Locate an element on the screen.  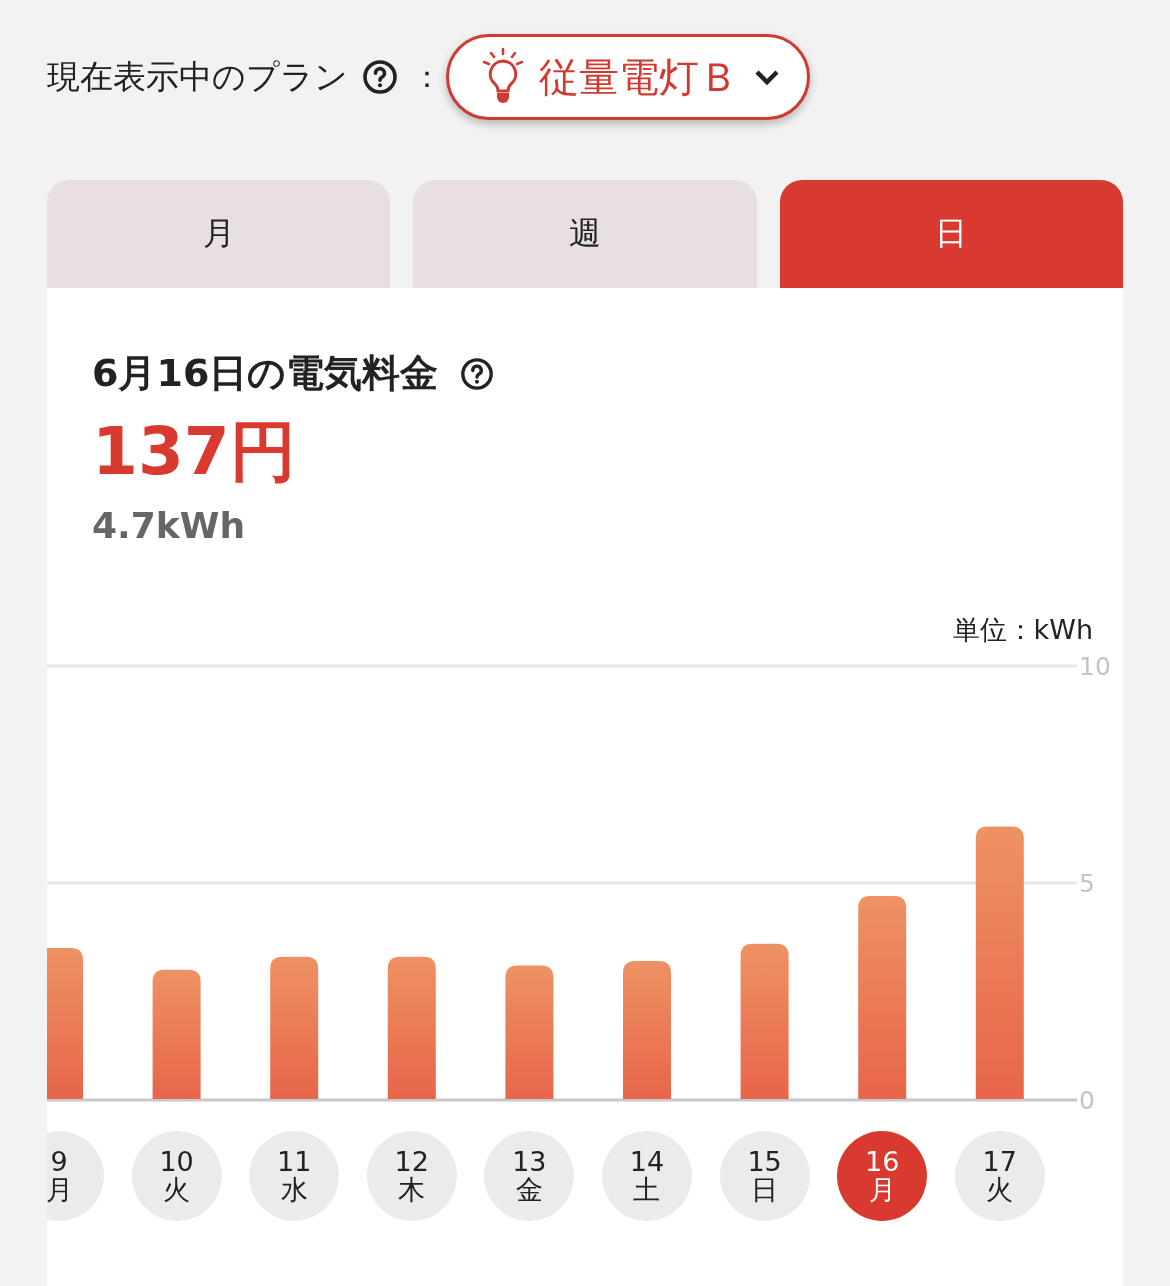
axis-tick-label: 10 is located at coordinates (1095, 667).